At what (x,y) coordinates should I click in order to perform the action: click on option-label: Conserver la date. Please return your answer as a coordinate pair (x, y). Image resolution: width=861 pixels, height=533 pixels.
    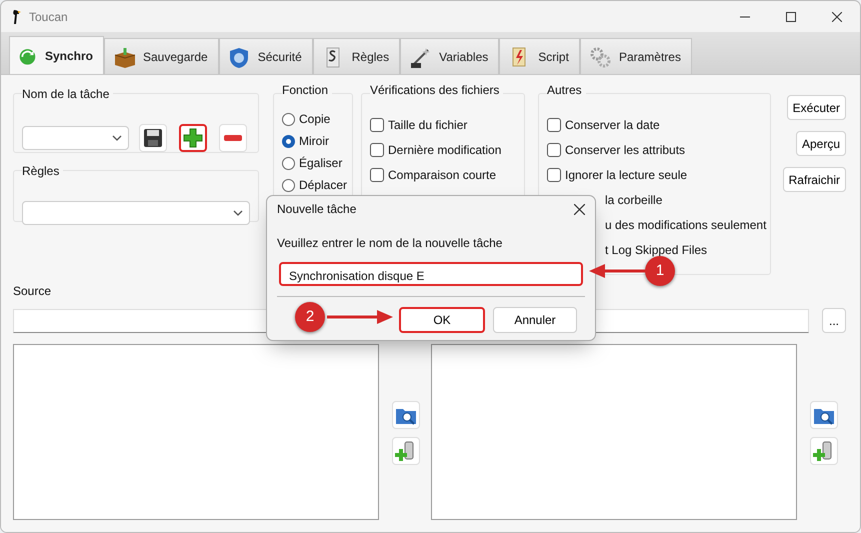
    Looking at the image, I should click on (612, 125).